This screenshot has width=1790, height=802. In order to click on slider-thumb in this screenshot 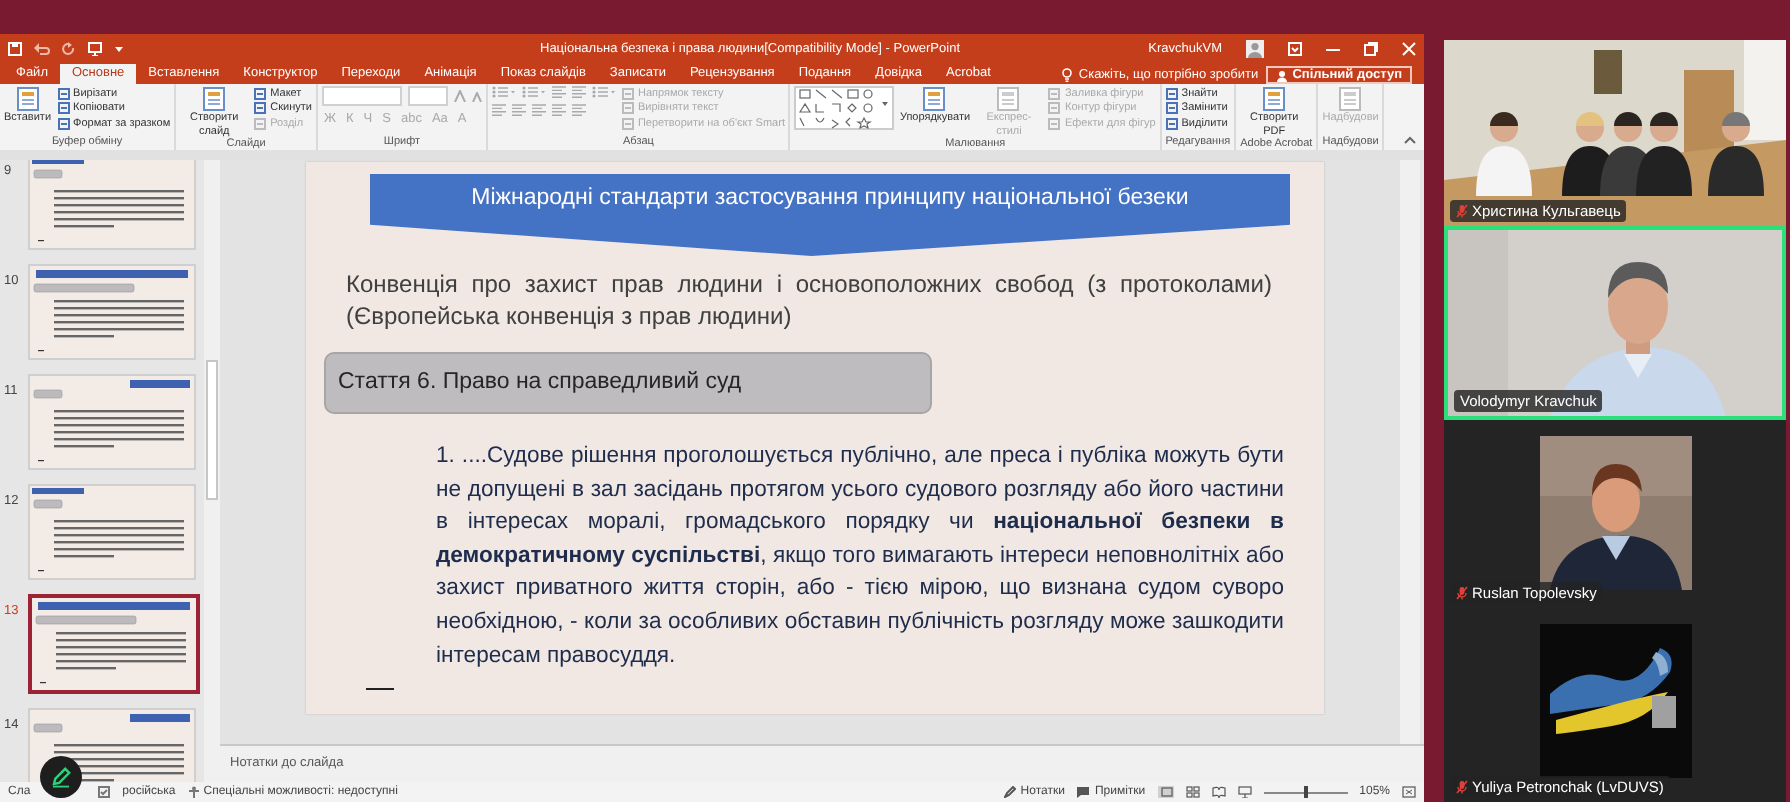, I will do `click(1306, 792)`.